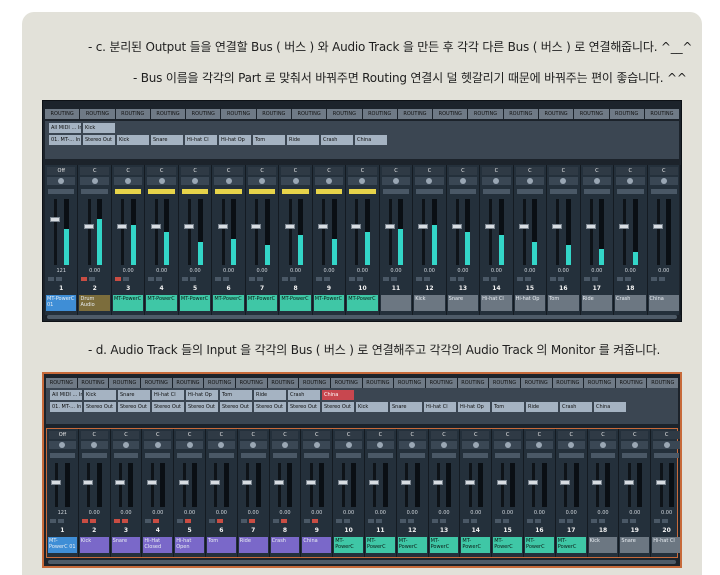 The image size is (720, 575). I want to click on output-select: Kick, so click(133, 140).